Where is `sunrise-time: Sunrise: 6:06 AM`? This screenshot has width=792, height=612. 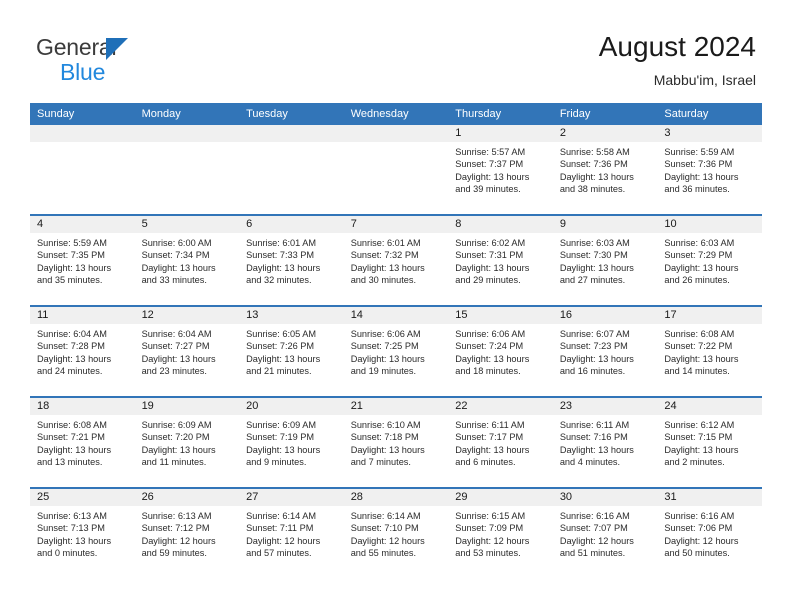
sunrise-time: Sunrise: 6:06 AM is located at coordinates (385, 334).